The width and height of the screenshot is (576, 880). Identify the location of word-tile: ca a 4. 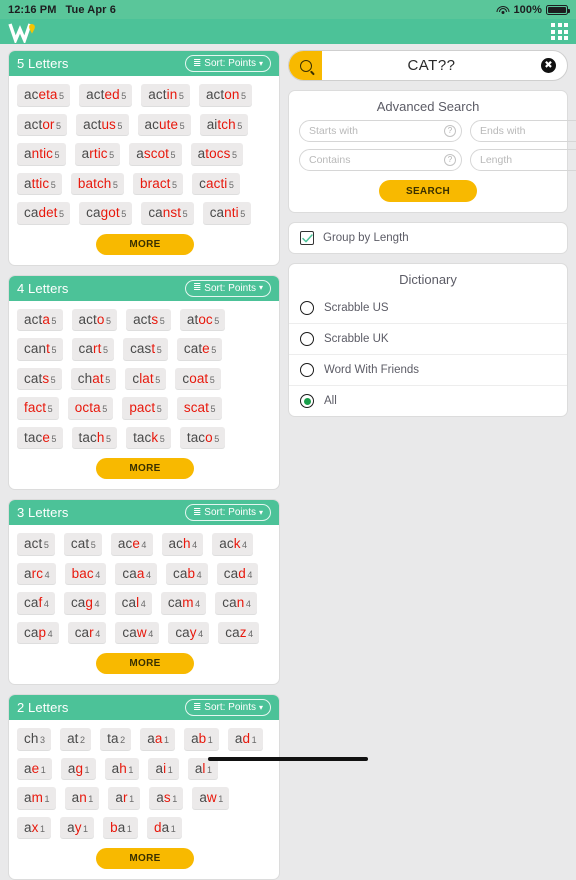
(136, 573).